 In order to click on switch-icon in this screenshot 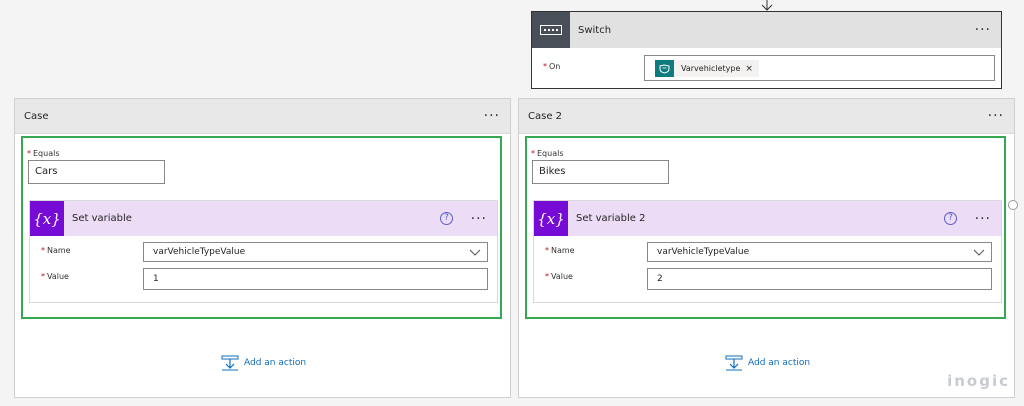, I will do `click(551, 30)`.